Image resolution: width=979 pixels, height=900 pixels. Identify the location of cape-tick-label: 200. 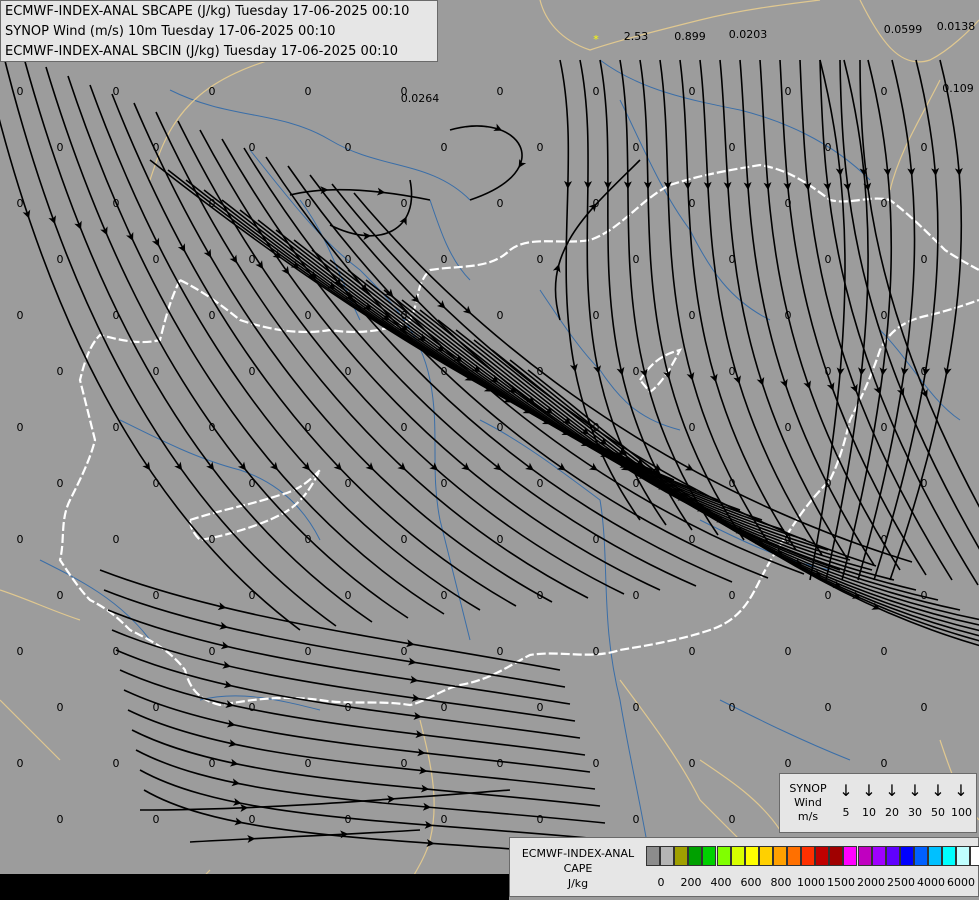
(691, 882).